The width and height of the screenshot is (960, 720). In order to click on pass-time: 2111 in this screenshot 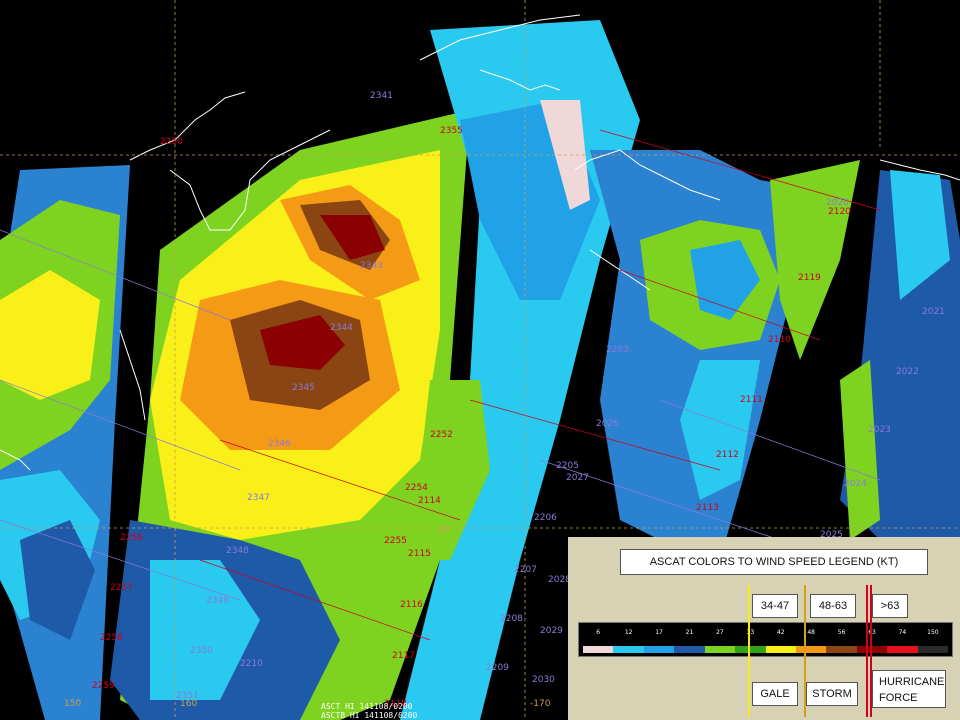, I will do `click(751, 400)`.